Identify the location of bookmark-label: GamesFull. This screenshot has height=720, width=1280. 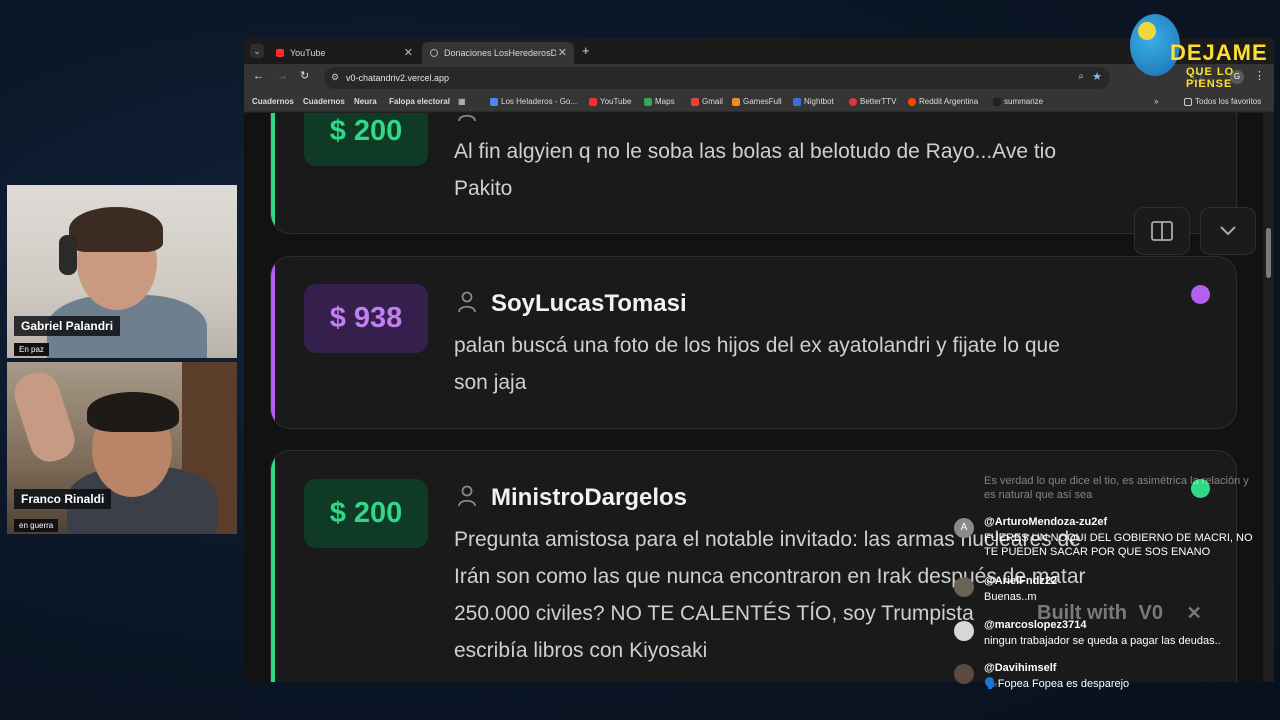
(762, 101).